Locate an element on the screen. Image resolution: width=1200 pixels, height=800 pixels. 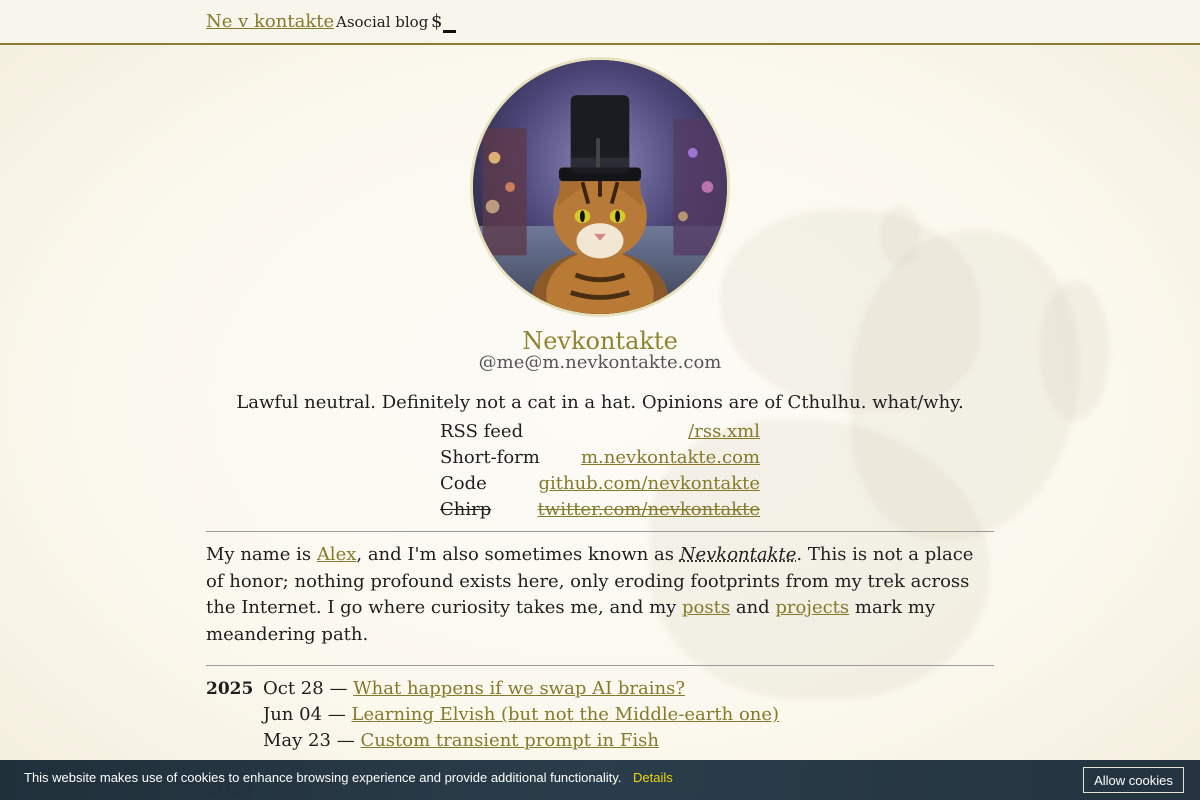
year-label: 2025 is located at coordinates (230, 689).